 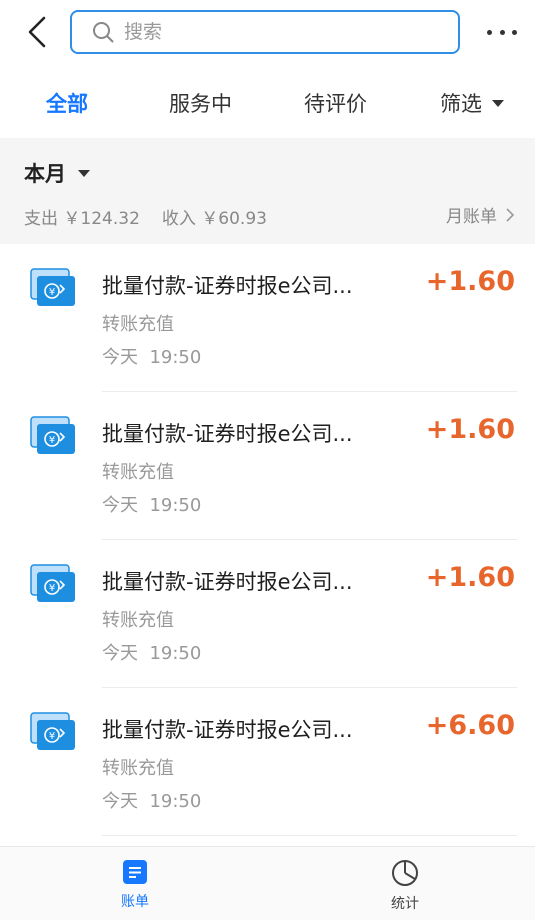 What do you see at coordinates (145, 216) in the screenshot?
I see `totals: 支出 ￥124.32 收入 ￥60.93` at bounding box center [145, 216].